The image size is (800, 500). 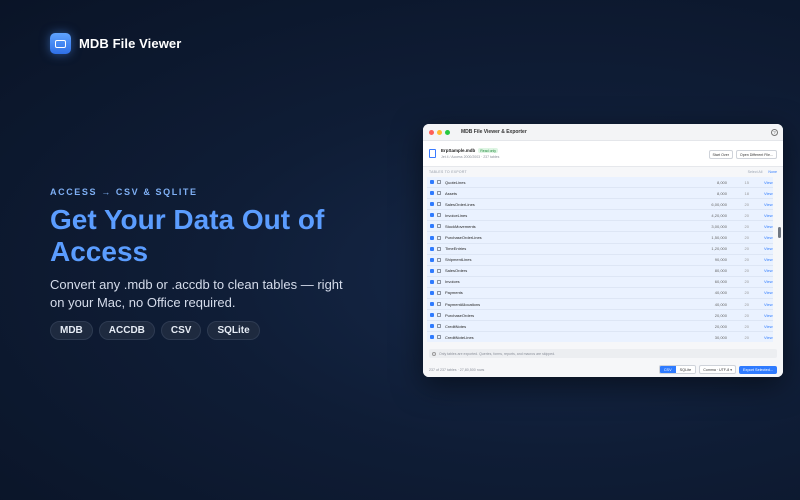 What do you see at coordinates (431, 132) in the screenshot?
I see `close-window-button` at bounding box center [431, 132].